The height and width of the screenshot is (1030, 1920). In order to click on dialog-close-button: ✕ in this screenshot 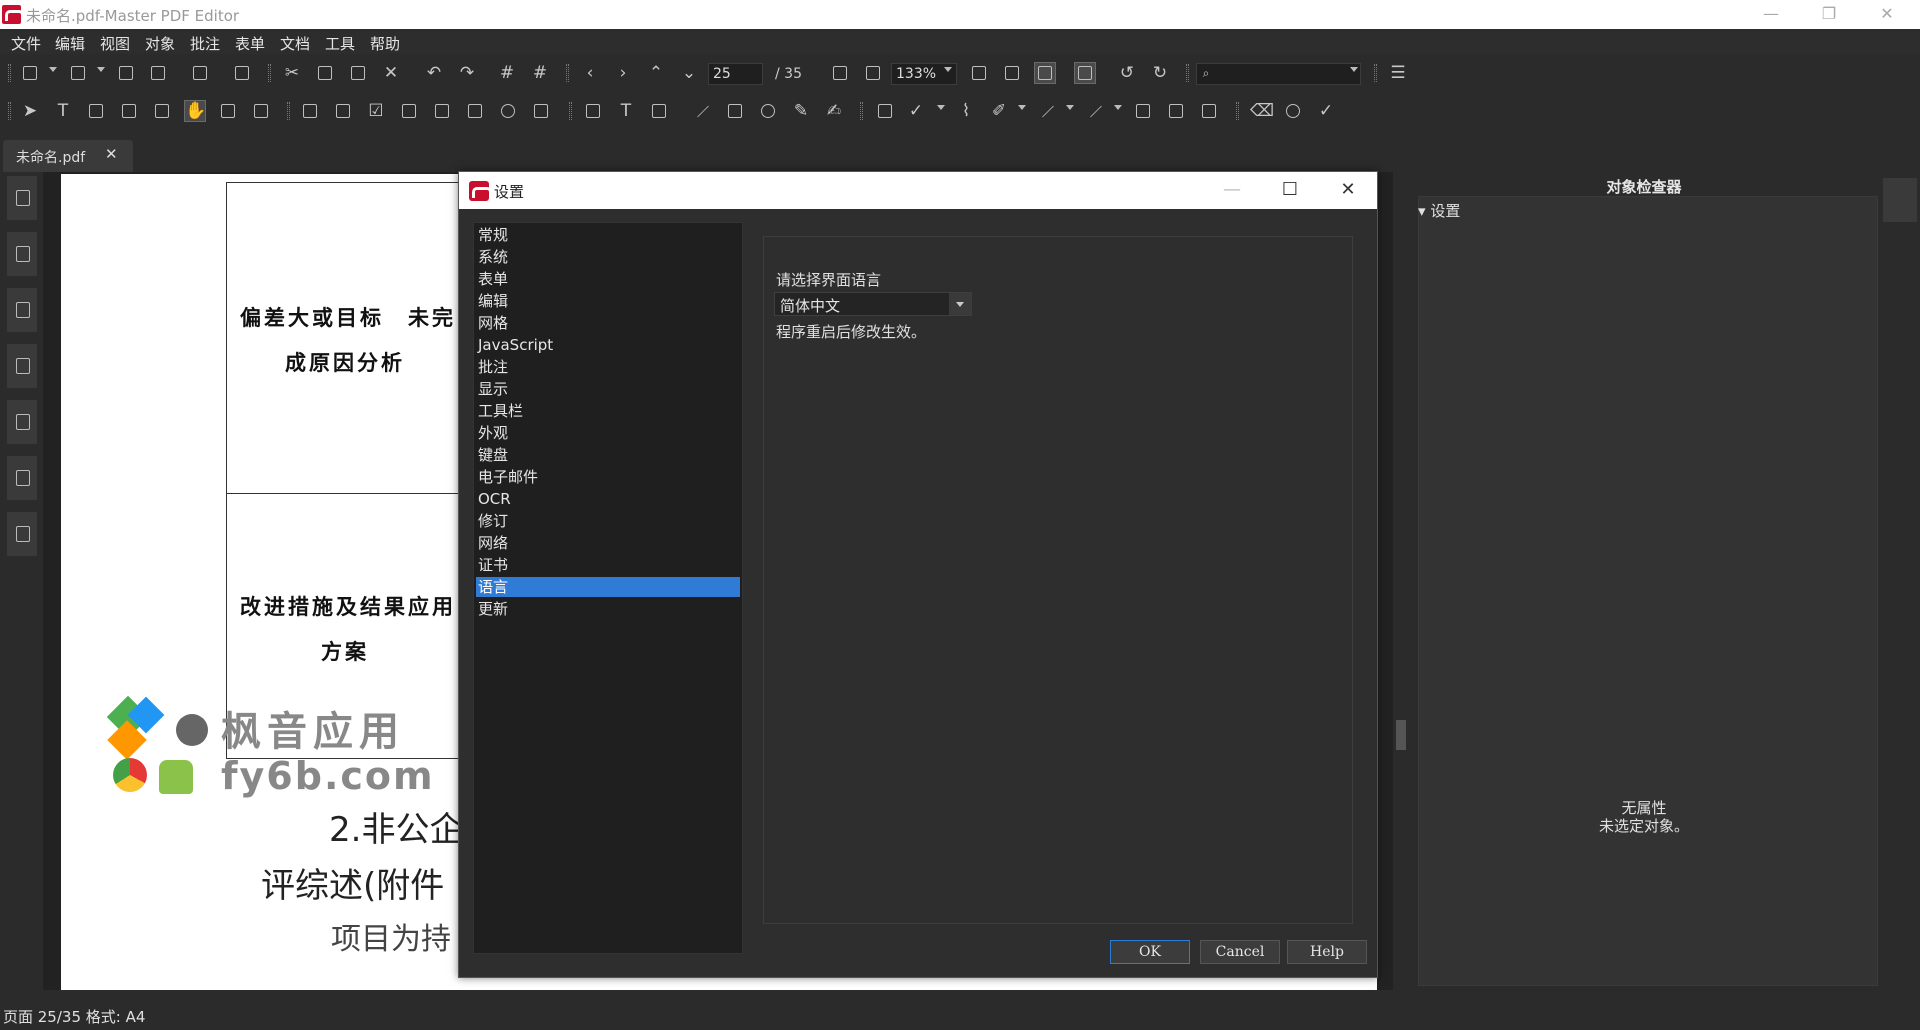, I will do `click(1348, 190)`.